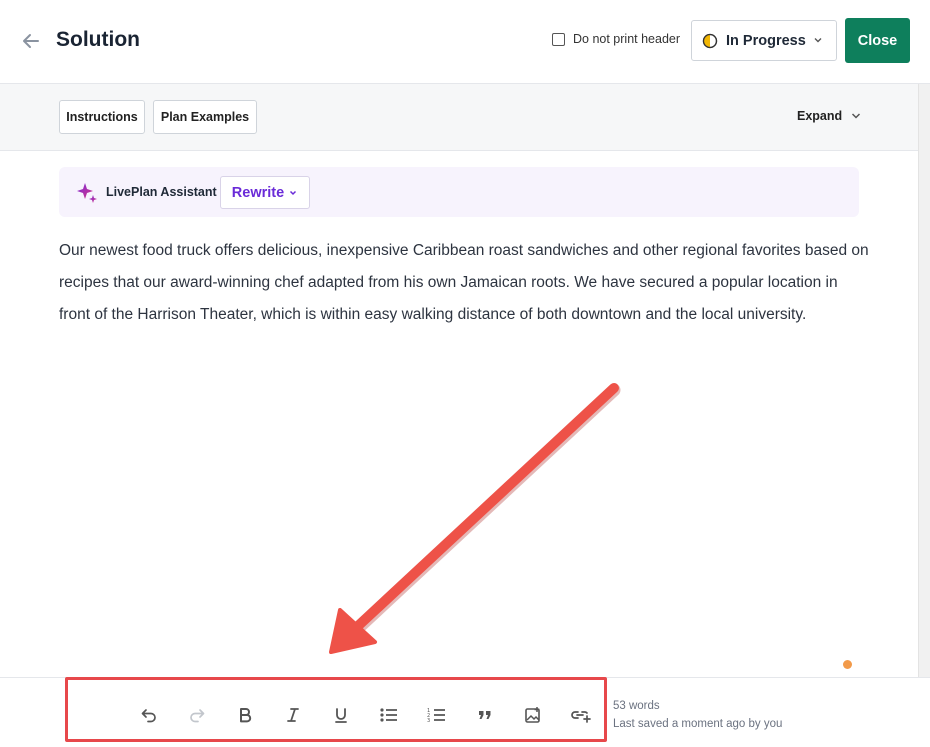 Image resolution: width=930 pixels, height=747 pixels. Describe the element at coordinates (459, 117) in the screenshot. I see `section-toolbar: Instructions Plan Examples Expand` at that location.